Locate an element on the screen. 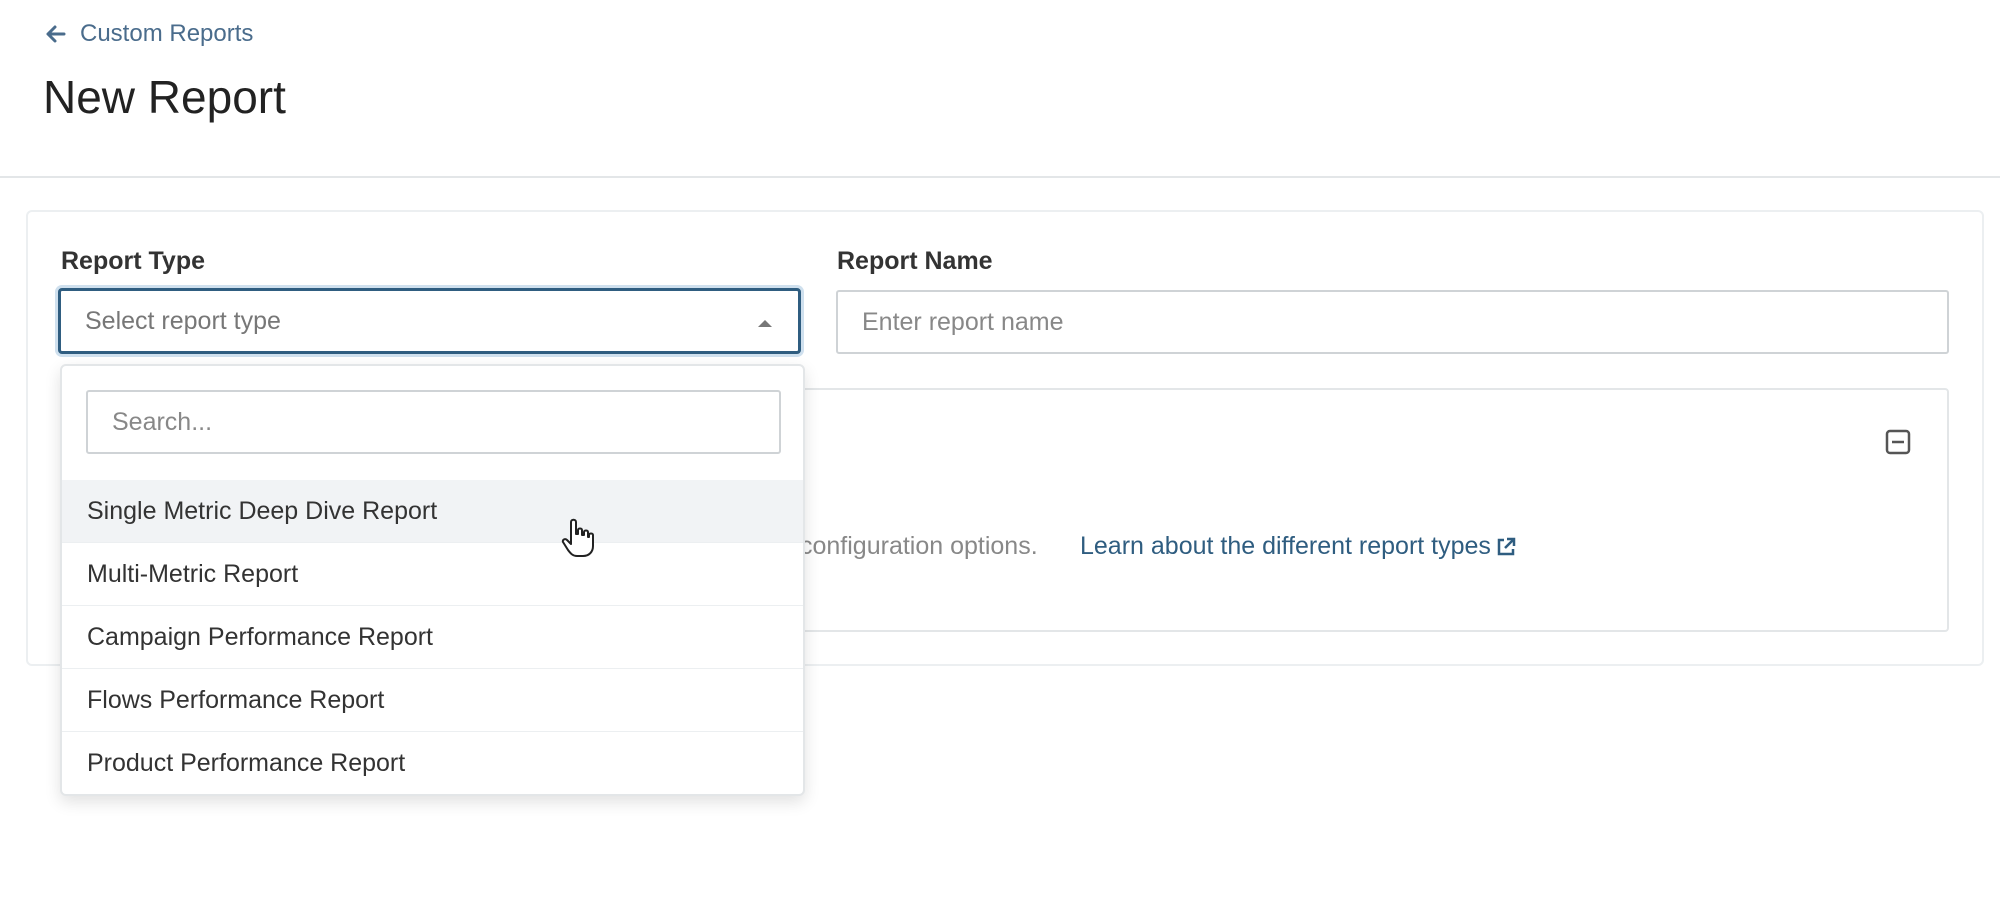 This screenshot has height=915, width=2000. option-product-performance: Product Performance Report is located at coordinates (432, 763).